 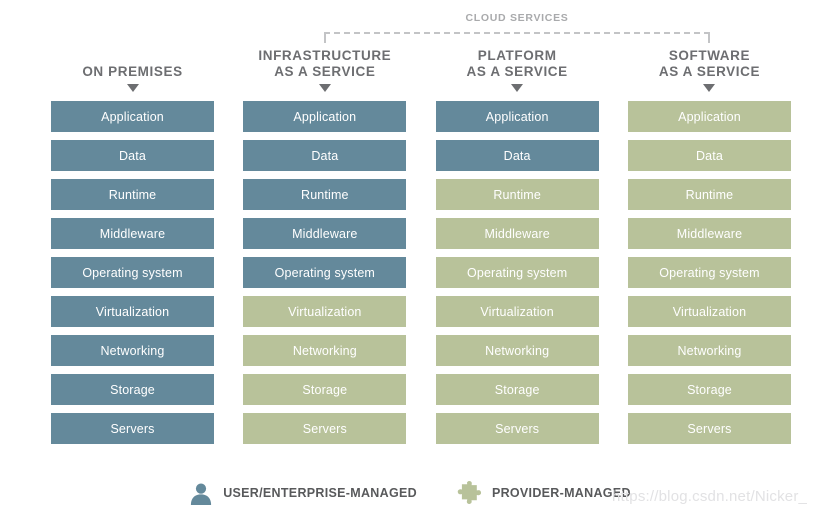 I want to click on bracket-tick-left, so click(x=325, y=37).